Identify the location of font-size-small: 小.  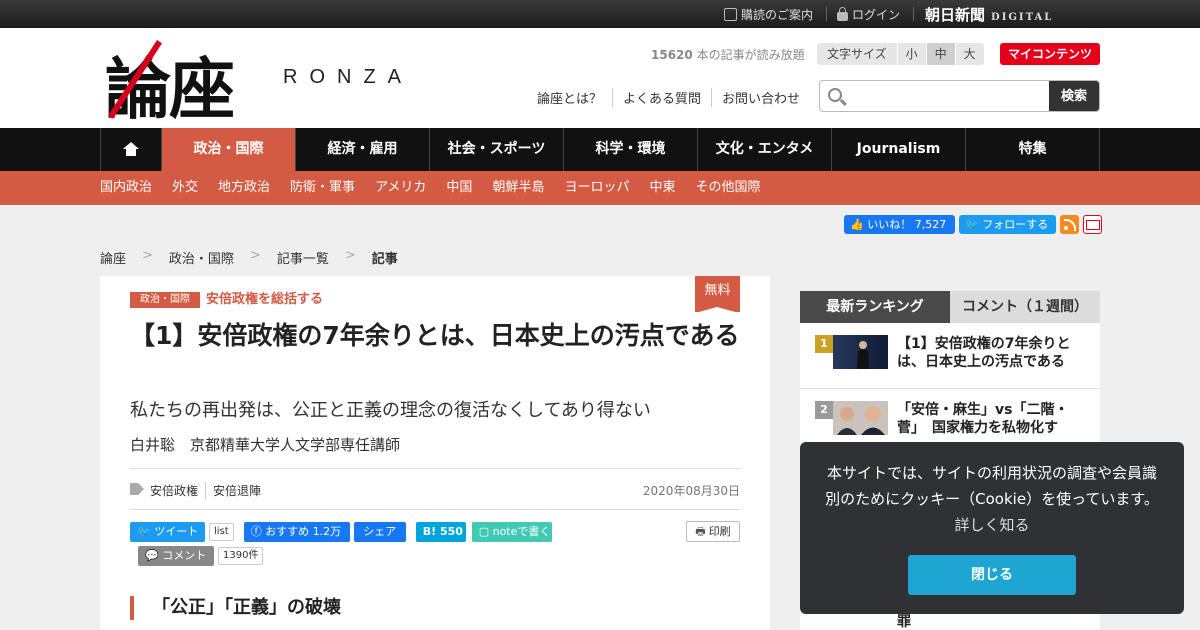
(912, 54).